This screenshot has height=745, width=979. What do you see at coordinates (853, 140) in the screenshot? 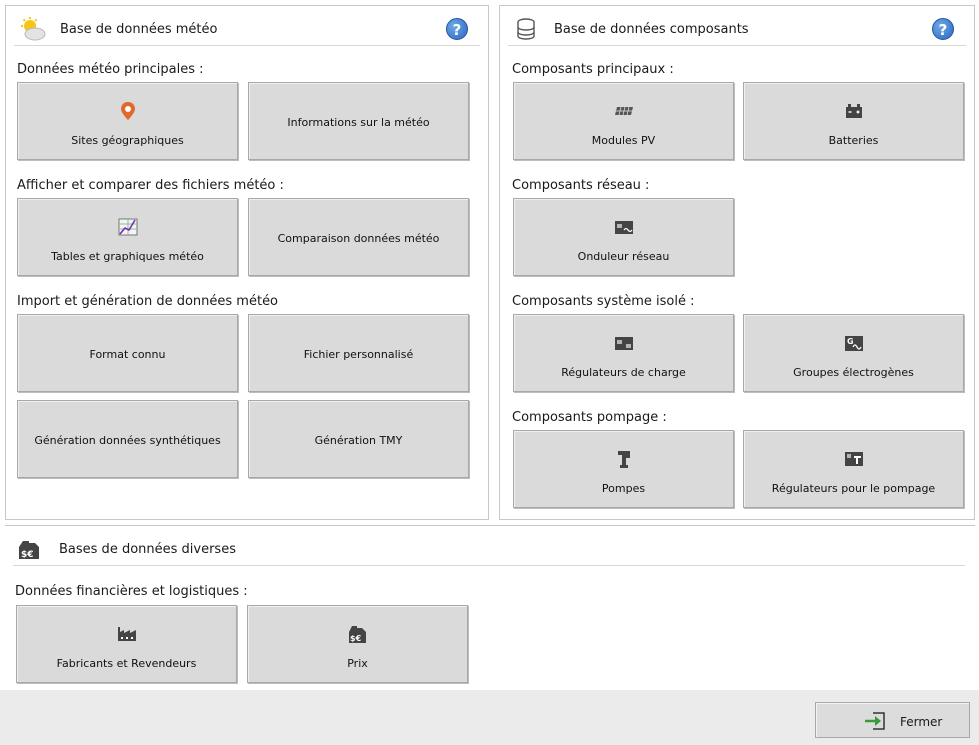
I see `batteries-label: Batteries` at bounding box center [853, 140].